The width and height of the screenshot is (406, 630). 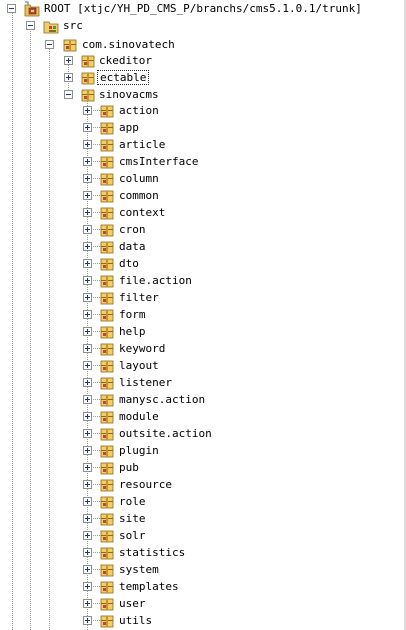 I want to click on tree-node-child: site, so click(x=203, y=518).